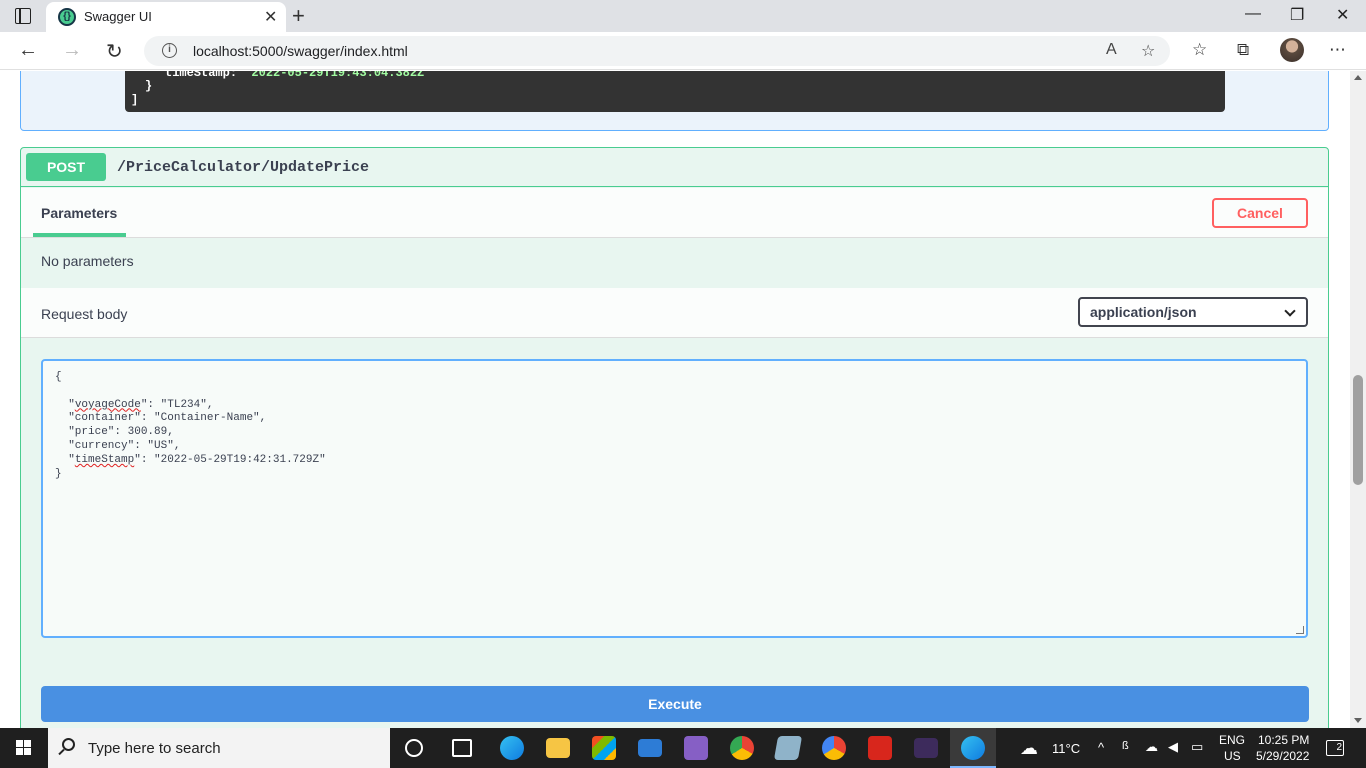  I want to click on acrobat-icon, so click(880, 748).